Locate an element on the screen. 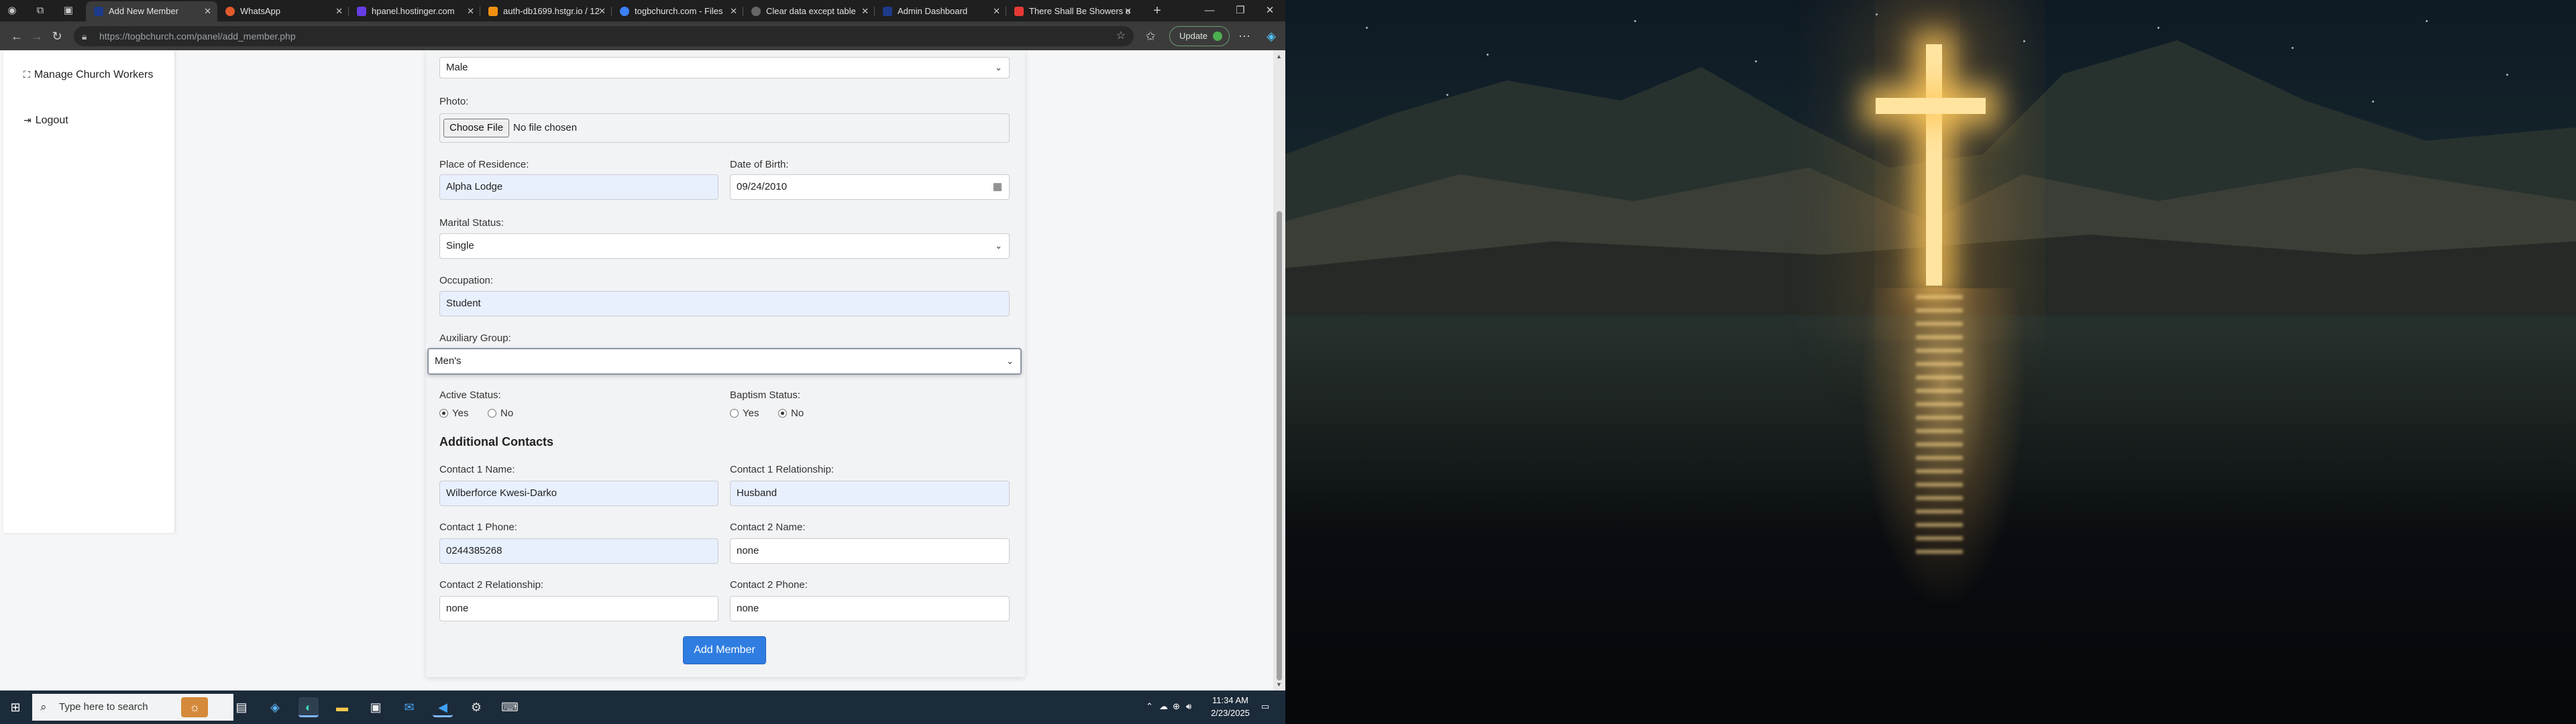  close-window-button: ✕ is located at coordinates (1269, 11).